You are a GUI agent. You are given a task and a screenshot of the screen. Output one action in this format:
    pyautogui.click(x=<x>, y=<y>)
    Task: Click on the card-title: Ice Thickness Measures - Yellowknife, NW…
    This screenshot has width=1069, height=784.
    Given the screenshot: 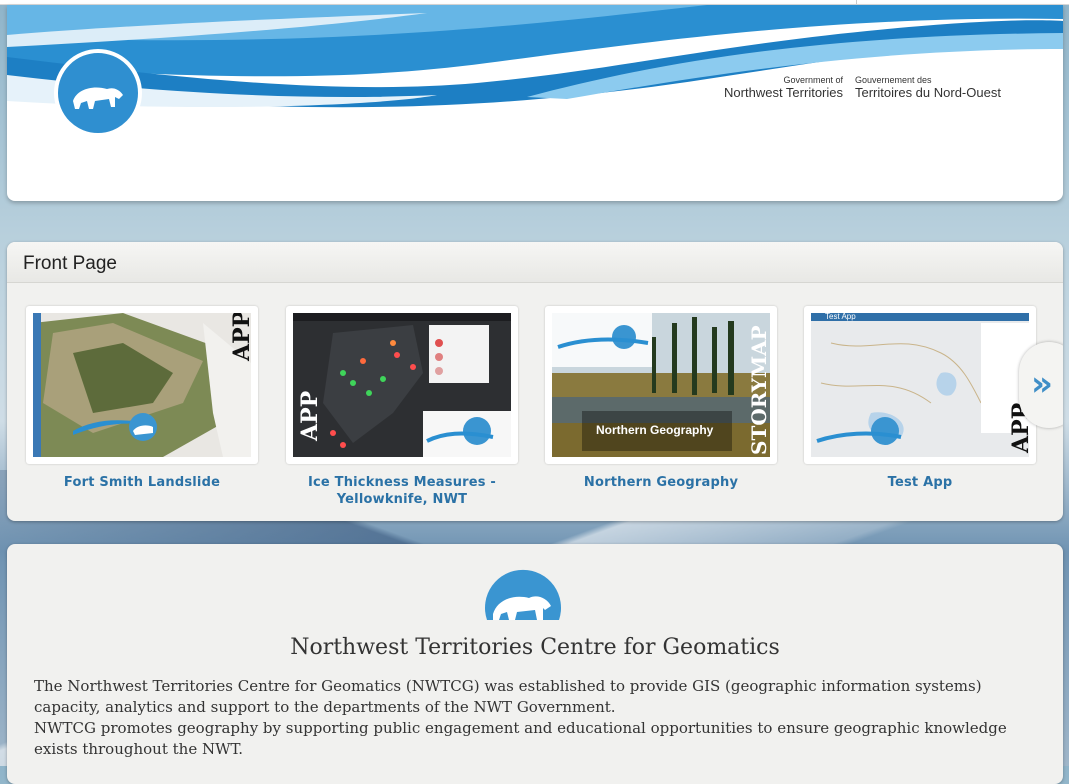 What is the action you would take?
    pyautogui.click(x=402, y=491)
    